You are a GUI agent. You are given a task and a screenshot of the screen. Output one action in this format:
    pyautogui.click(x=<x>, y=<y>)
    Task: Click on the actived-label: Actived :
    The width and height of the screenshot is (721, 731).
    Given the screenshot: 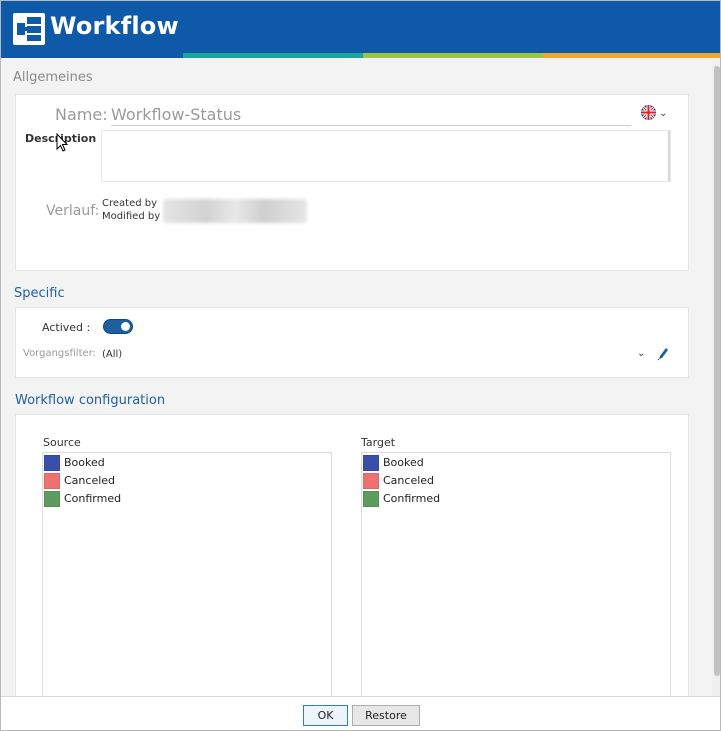 What is the action you would take?
    pyautogui.click(x=66, y=327)
    